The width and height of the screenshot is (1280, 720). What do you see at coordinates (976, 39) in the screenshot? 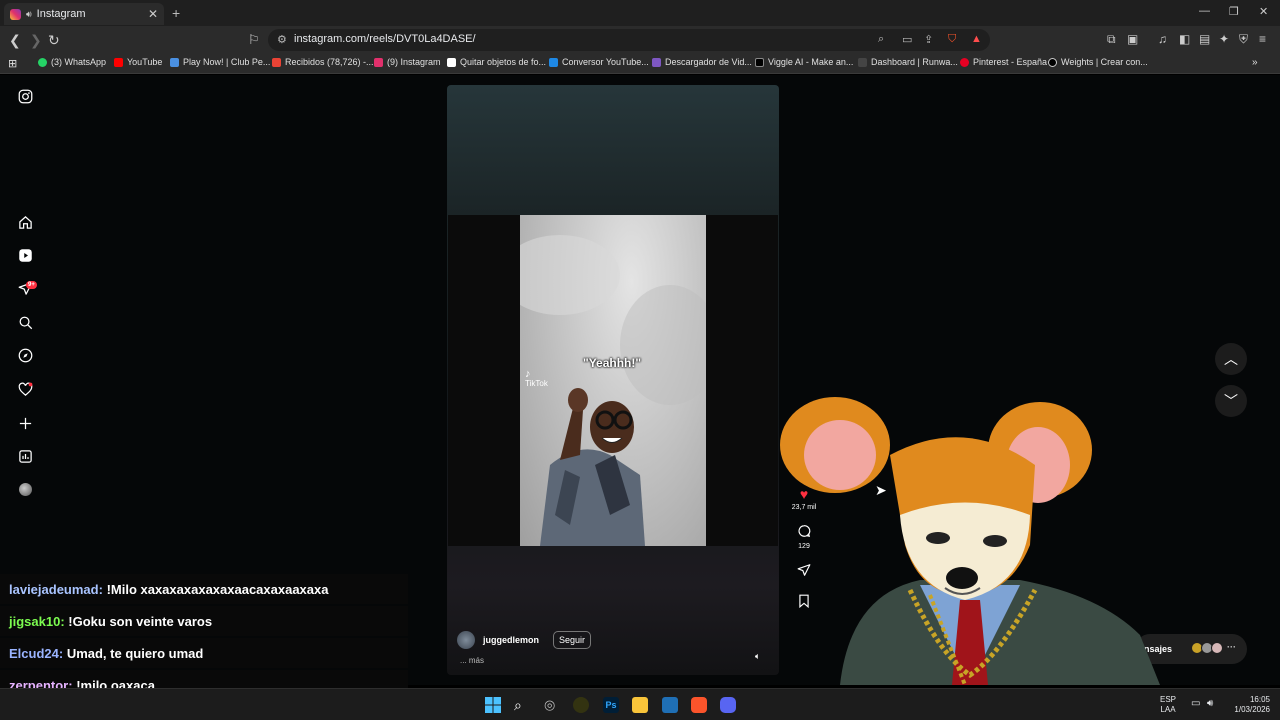
I see `brave-rewards-icon: ▲` at bounding box center [976, 39].